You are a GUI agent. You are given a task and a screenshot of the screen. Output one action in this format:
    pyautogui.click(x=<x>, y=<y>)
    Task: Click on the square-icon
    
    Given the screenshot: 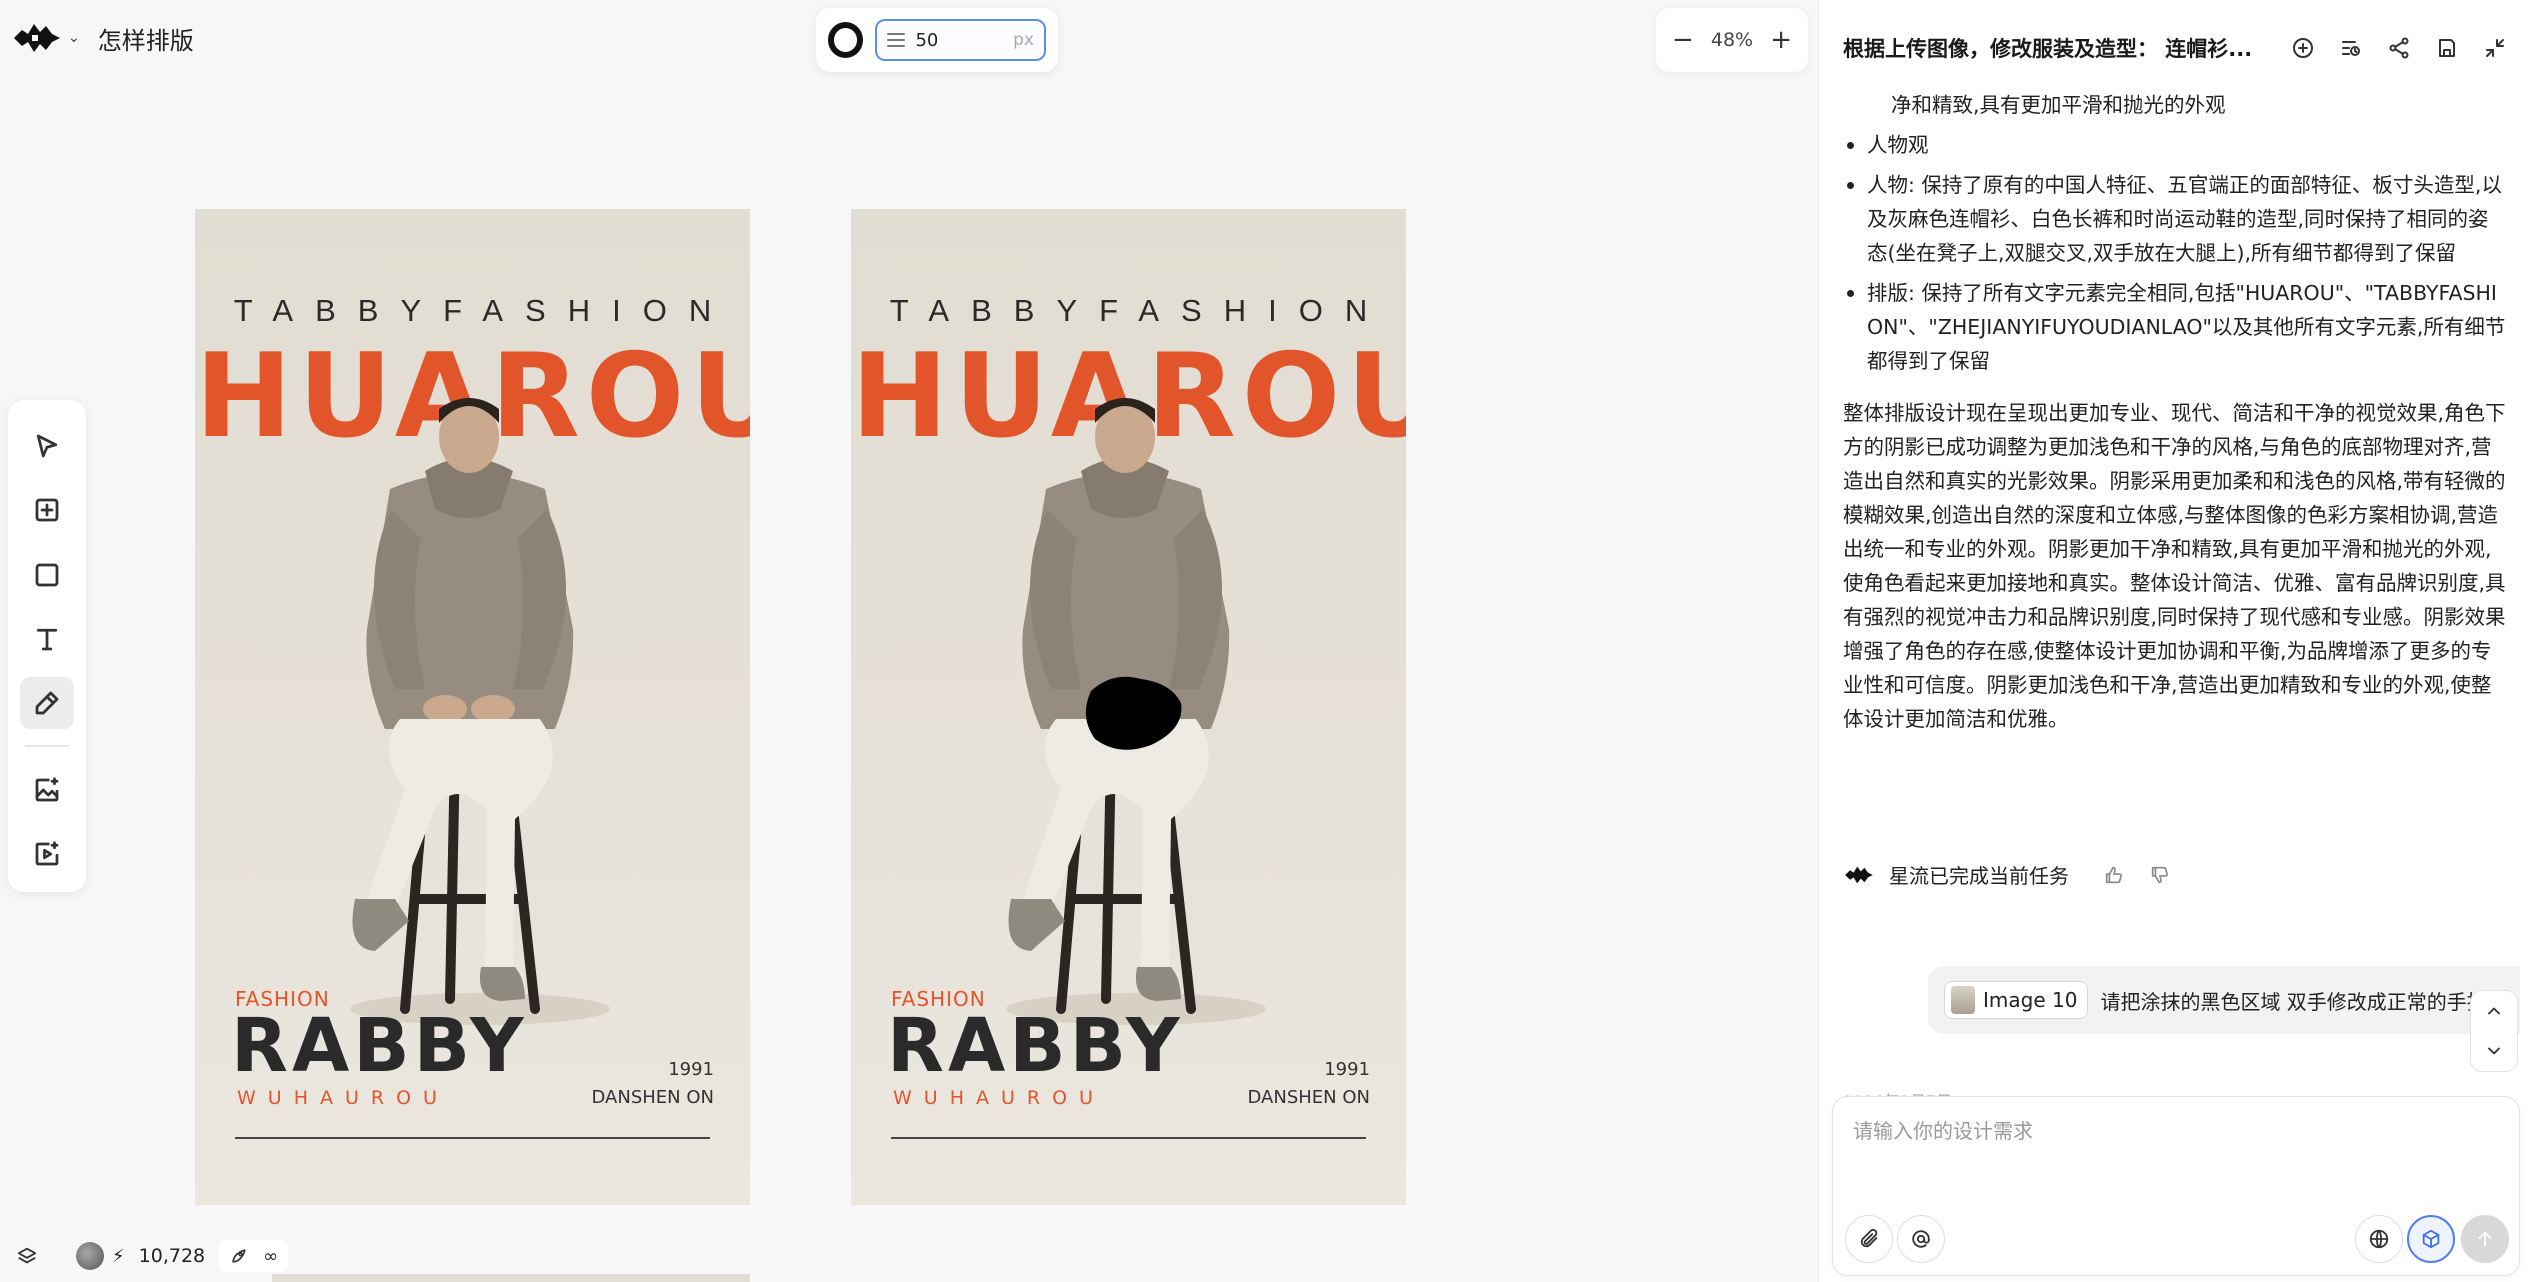 What is the action you would take?
    pyautogui.click(x=47, y=575)
    